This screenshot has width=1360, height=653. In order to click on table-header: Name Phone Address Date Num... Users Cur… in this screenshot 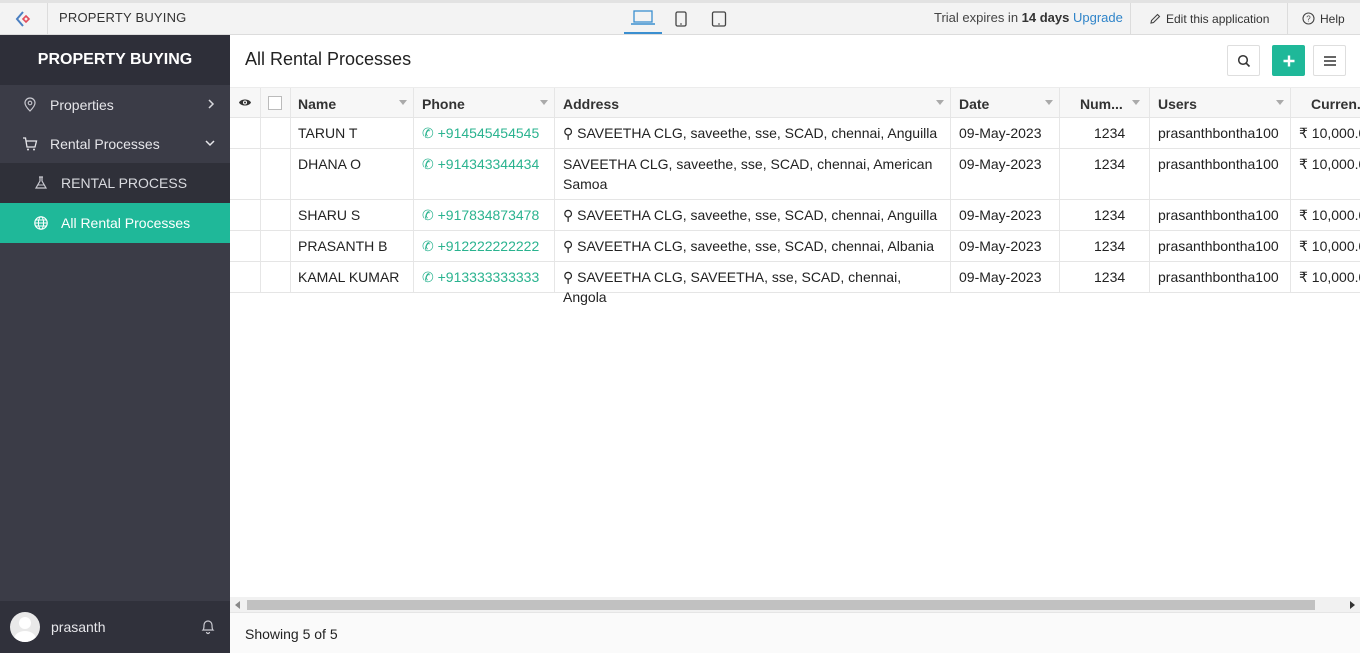, I will do `click(795, 102)`.